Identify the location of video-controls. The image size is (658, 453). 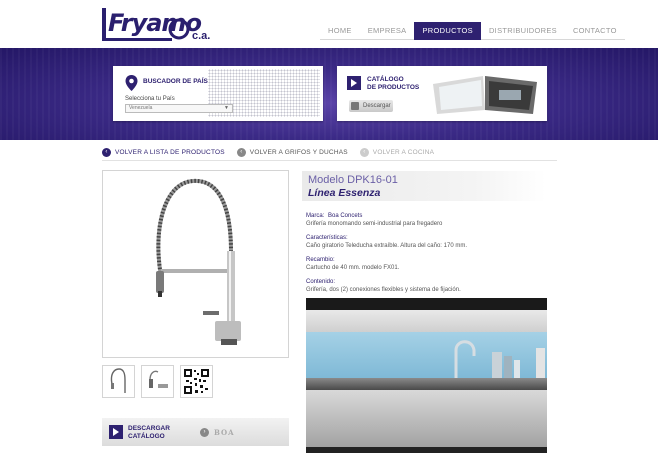
(426, 450).